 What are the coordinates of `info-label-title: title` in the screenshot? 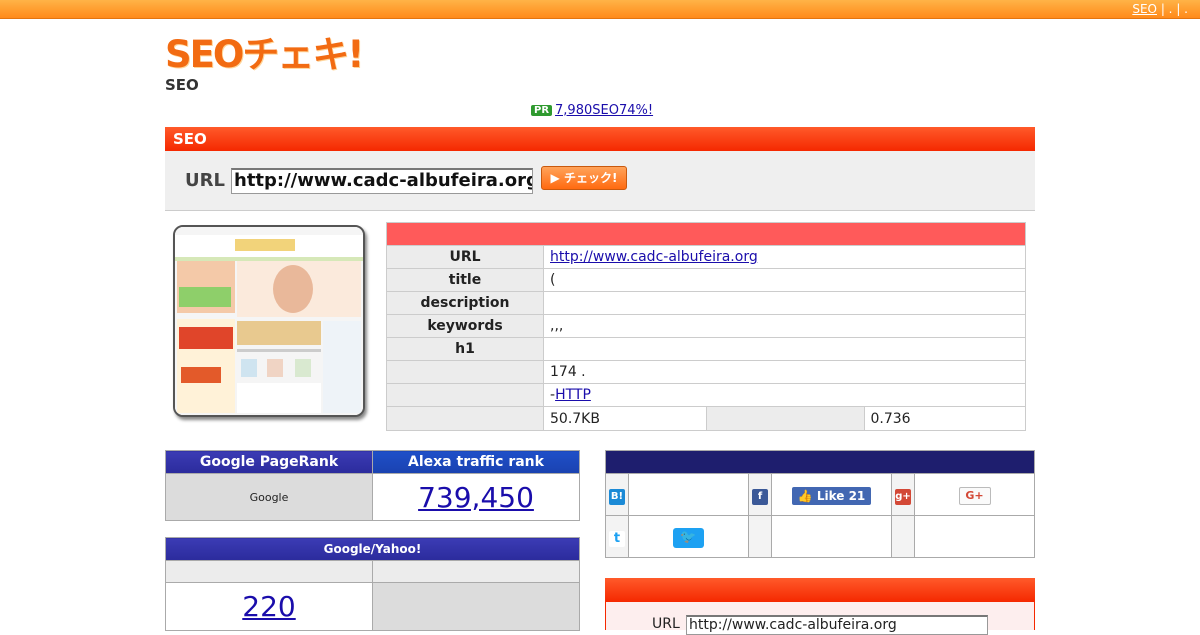 It's located at (465, 280).